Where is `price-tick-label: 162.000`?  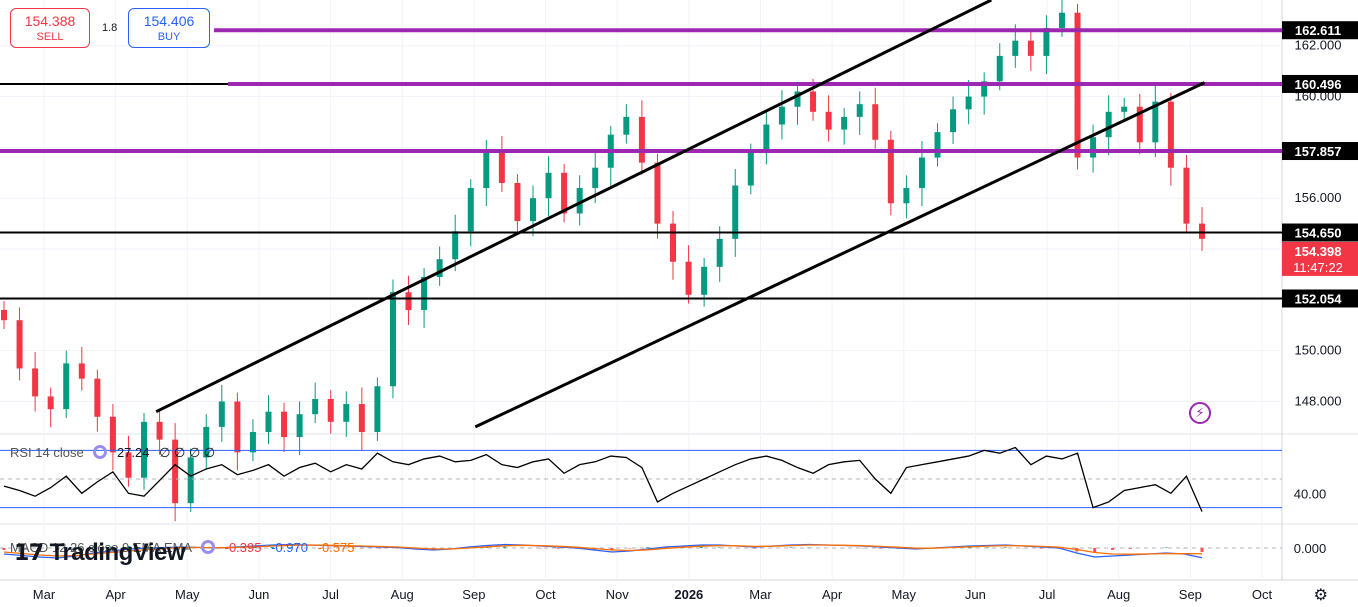 price-tick-label: 162.000 is located at coordinates (1318, 45).